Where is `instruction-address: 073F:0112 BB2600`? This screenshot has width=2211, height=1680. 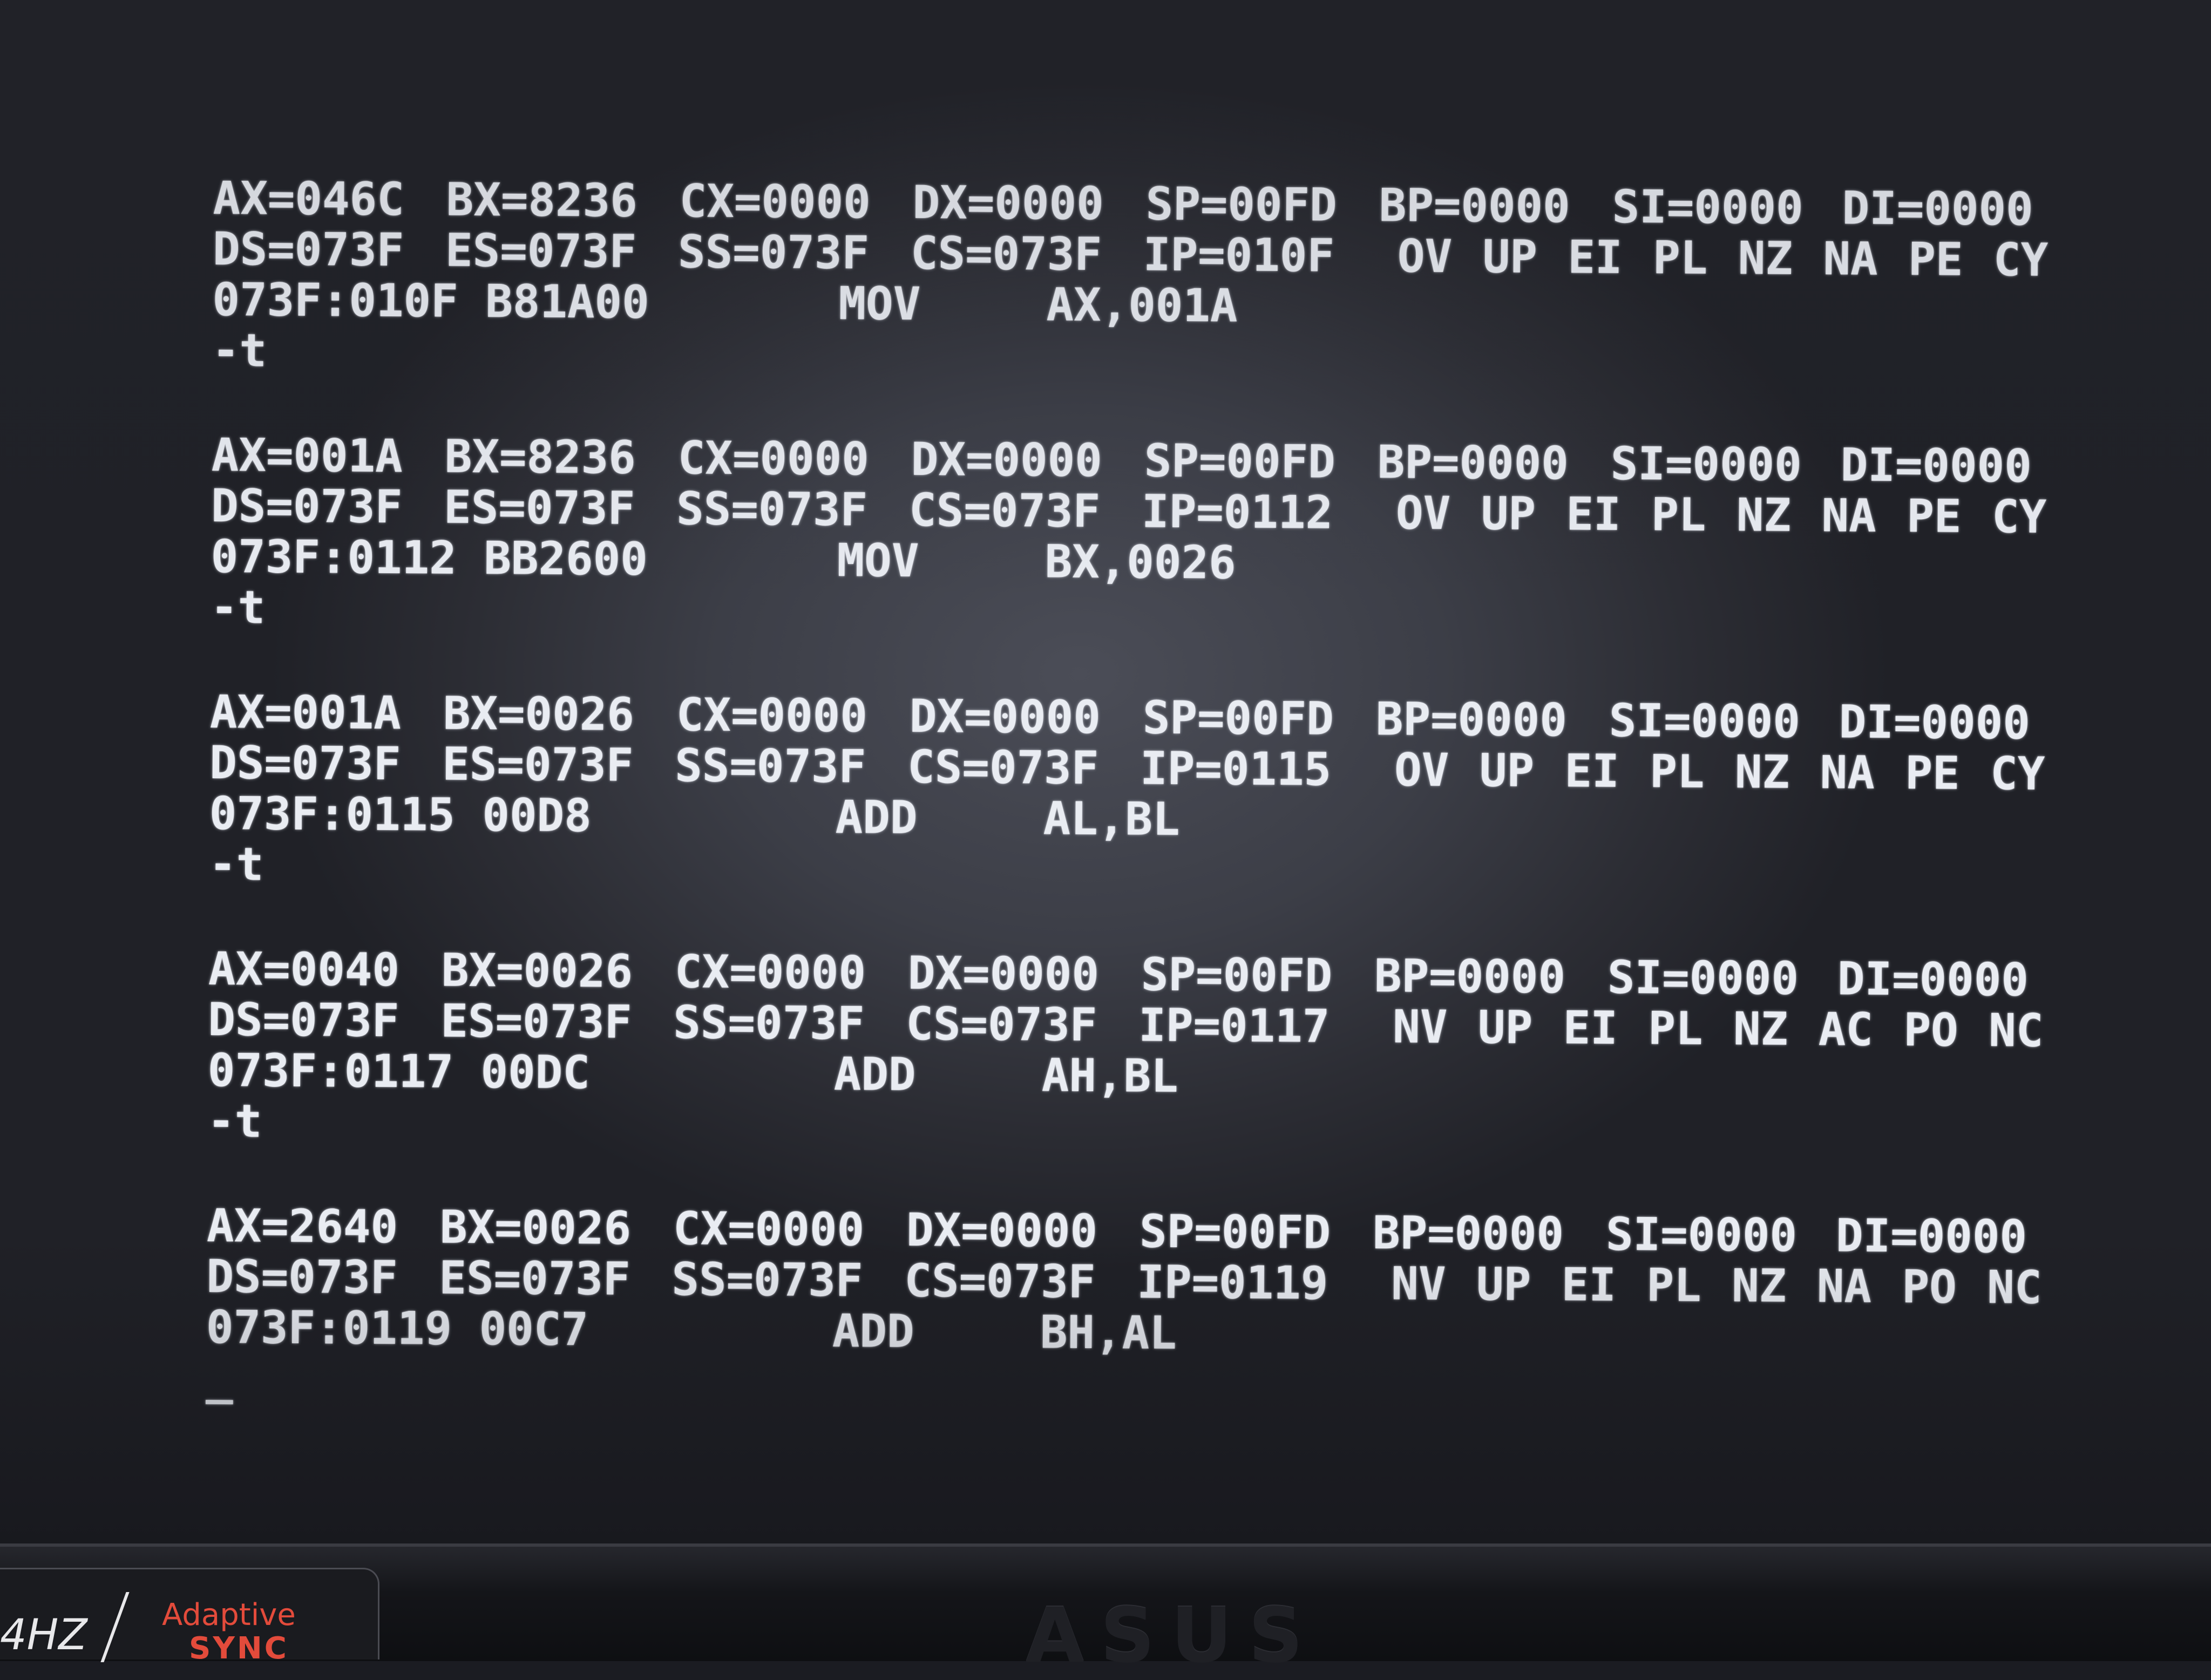
instruction-address: 073F:0112 BB2600 is located at coordinates (429, 557).